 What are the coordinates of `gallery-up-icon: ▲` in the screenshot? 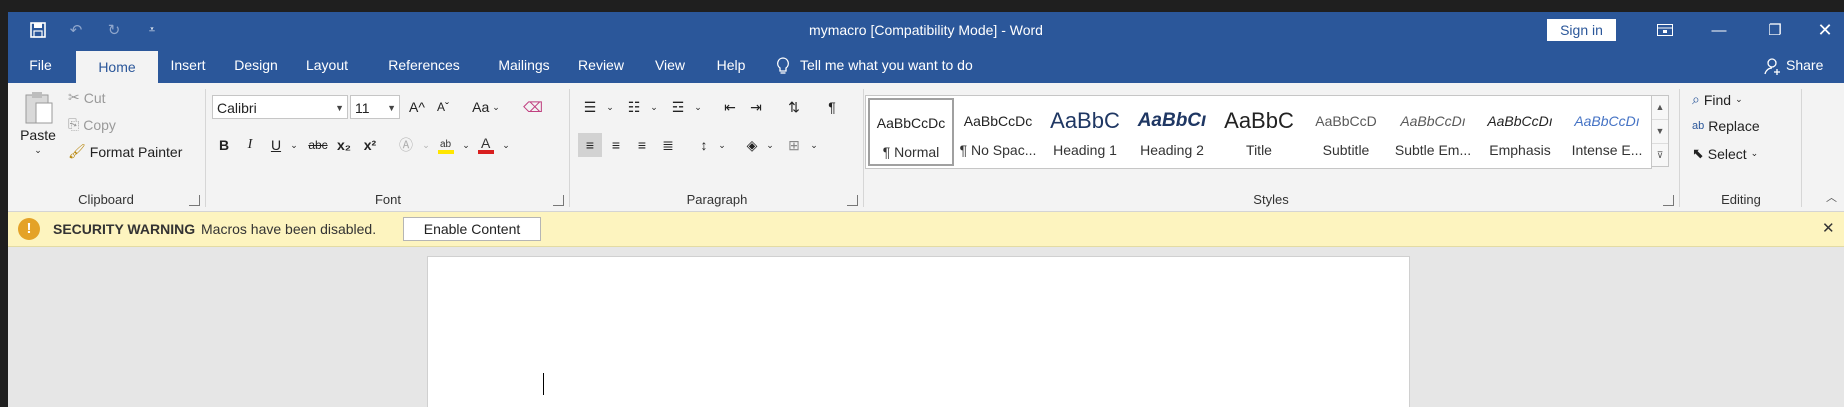 It's located at (1660, 108).